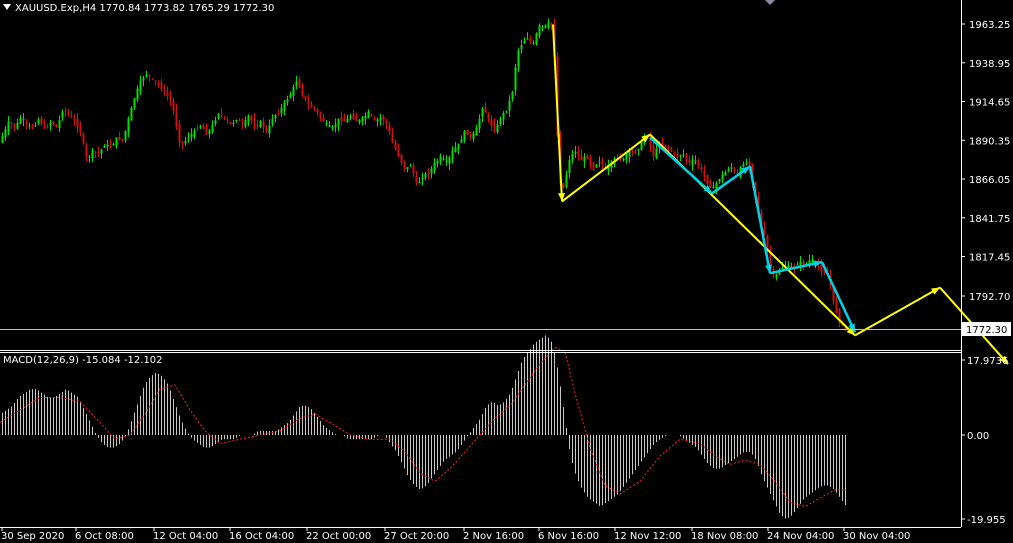  What do you see at coordinates (56, 8) in the screenshot?
I see `symbol-label: XAUUSD.Exp,H4` at bounding box center [56, 8].